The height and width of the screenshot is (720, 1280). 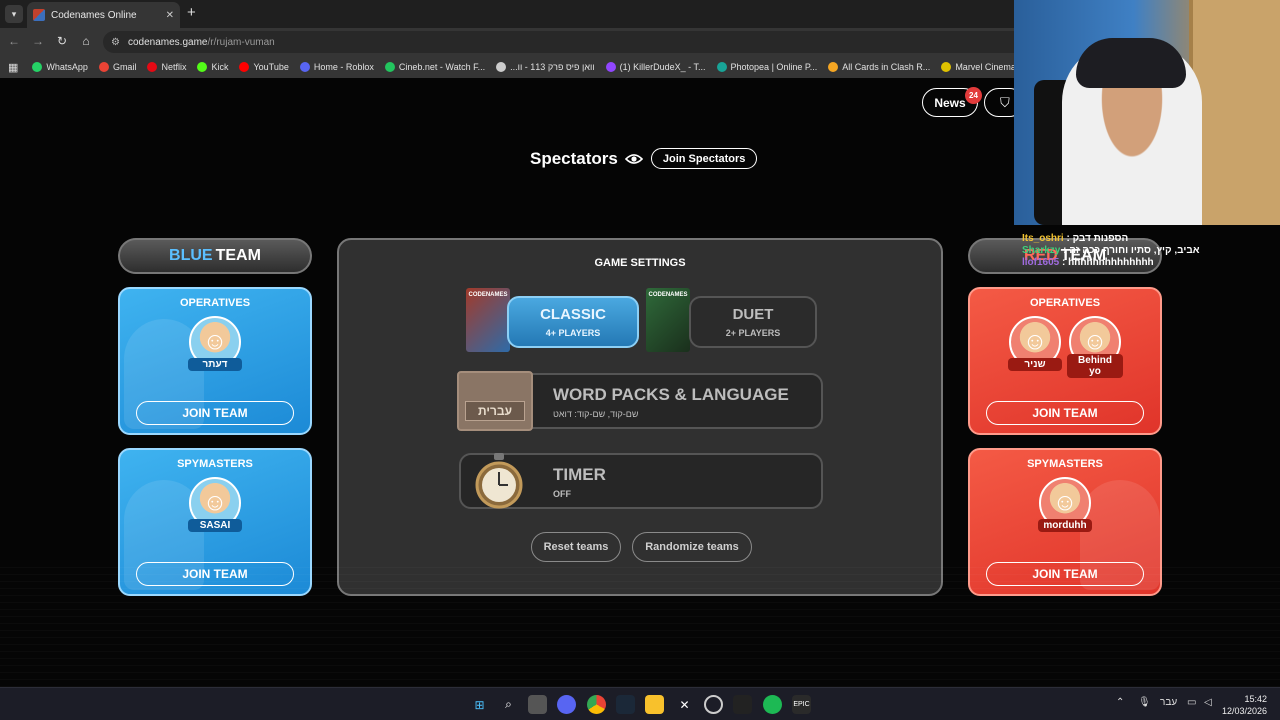 I want to click on bookmark-item: Gmail, so click(x=117, y=67).